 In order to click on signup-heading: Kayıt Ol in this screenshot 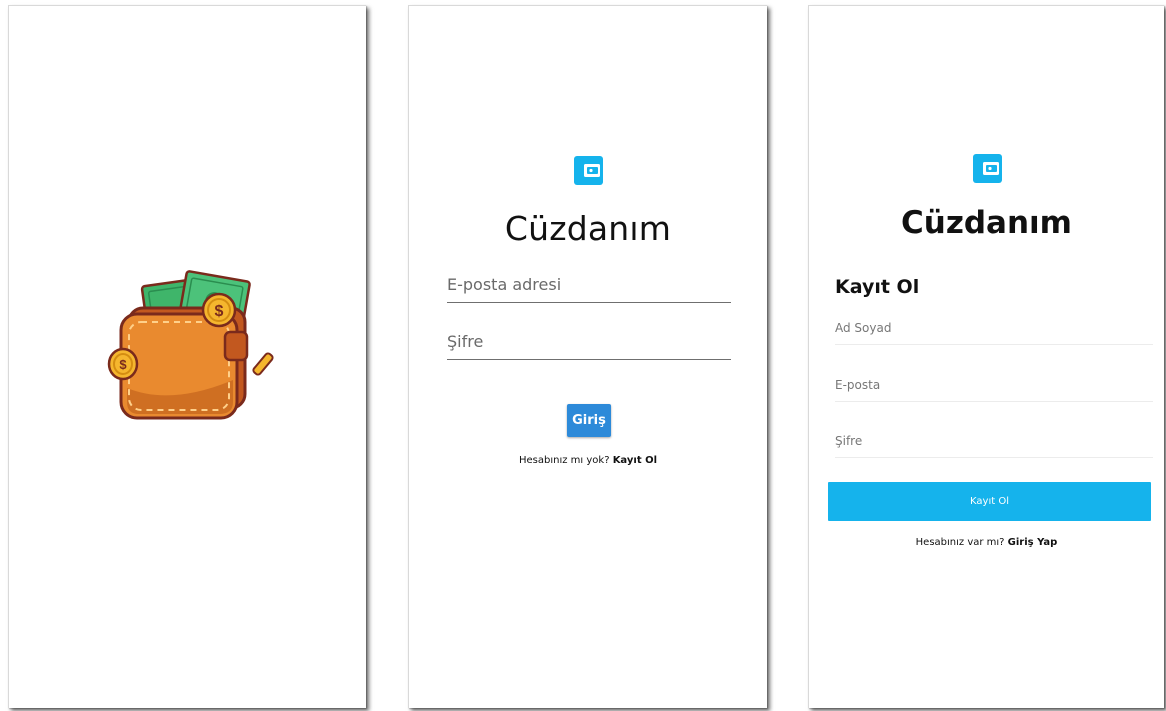, I will do `click(877, 287)`.